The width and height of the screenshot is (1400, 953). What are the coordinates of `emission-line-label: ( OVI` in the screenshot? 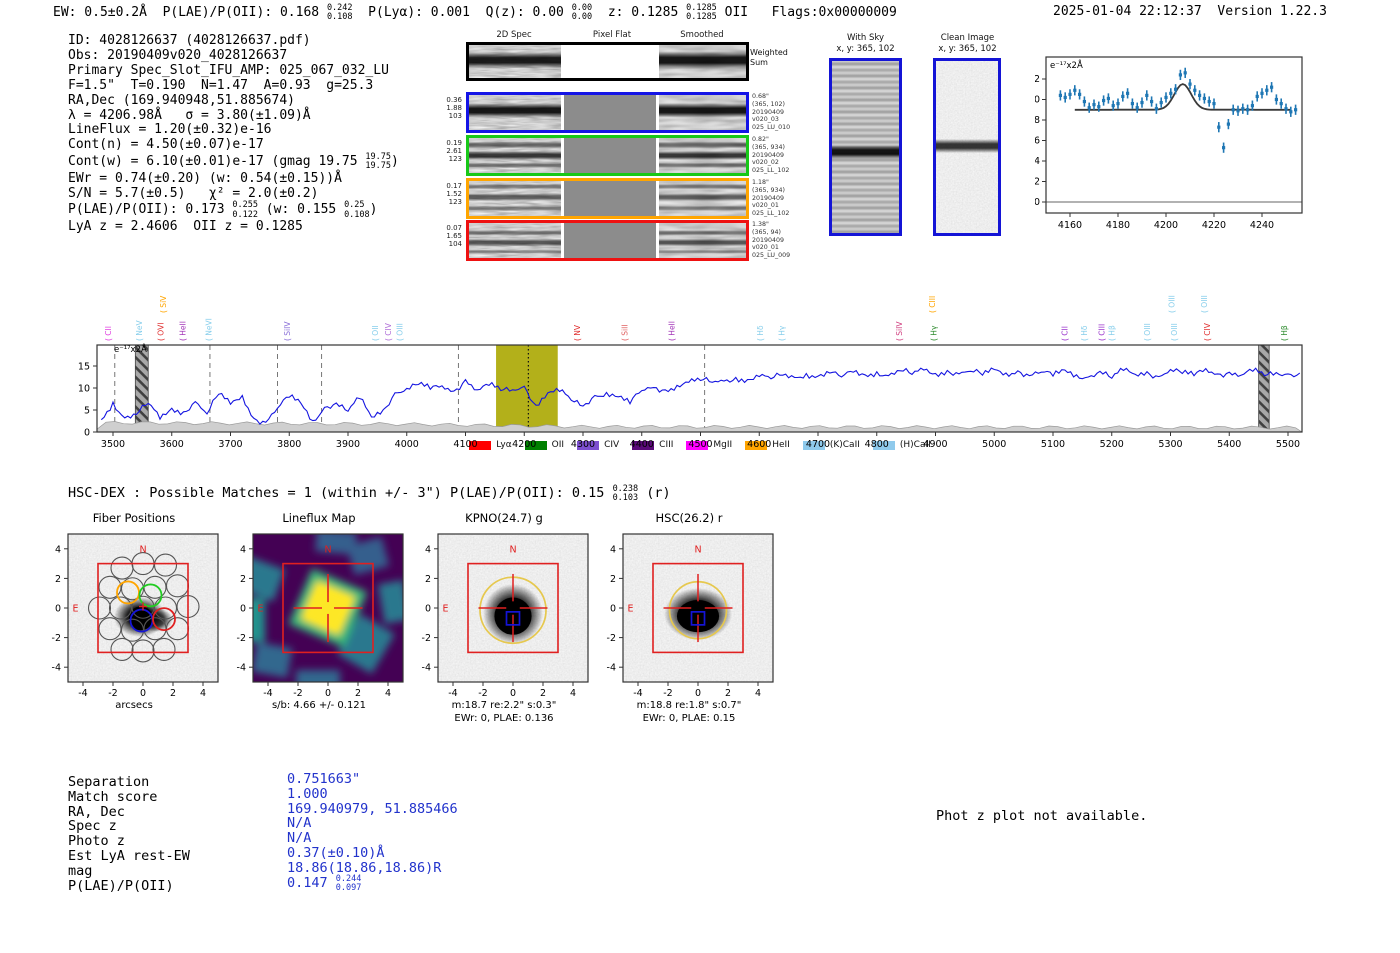 It's located at (161, 332).